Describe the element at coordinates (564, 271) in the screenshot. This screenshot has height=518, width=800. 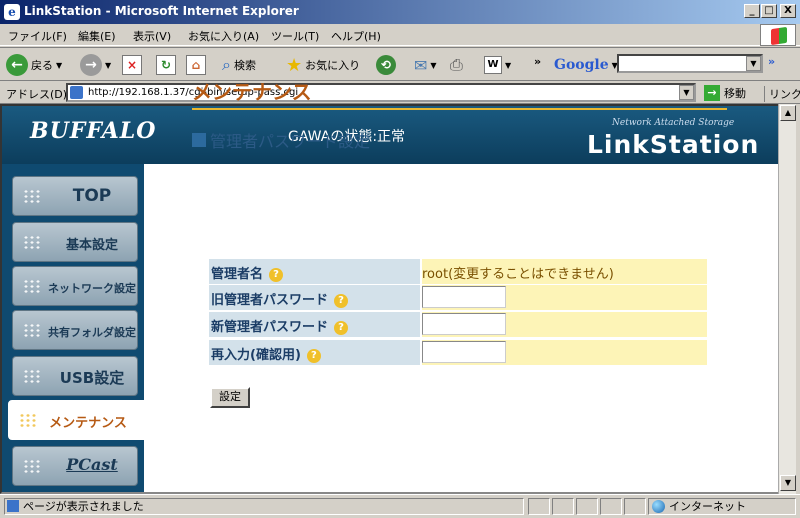
I see `admin-name-value: root(変更することはできません)` at that location.